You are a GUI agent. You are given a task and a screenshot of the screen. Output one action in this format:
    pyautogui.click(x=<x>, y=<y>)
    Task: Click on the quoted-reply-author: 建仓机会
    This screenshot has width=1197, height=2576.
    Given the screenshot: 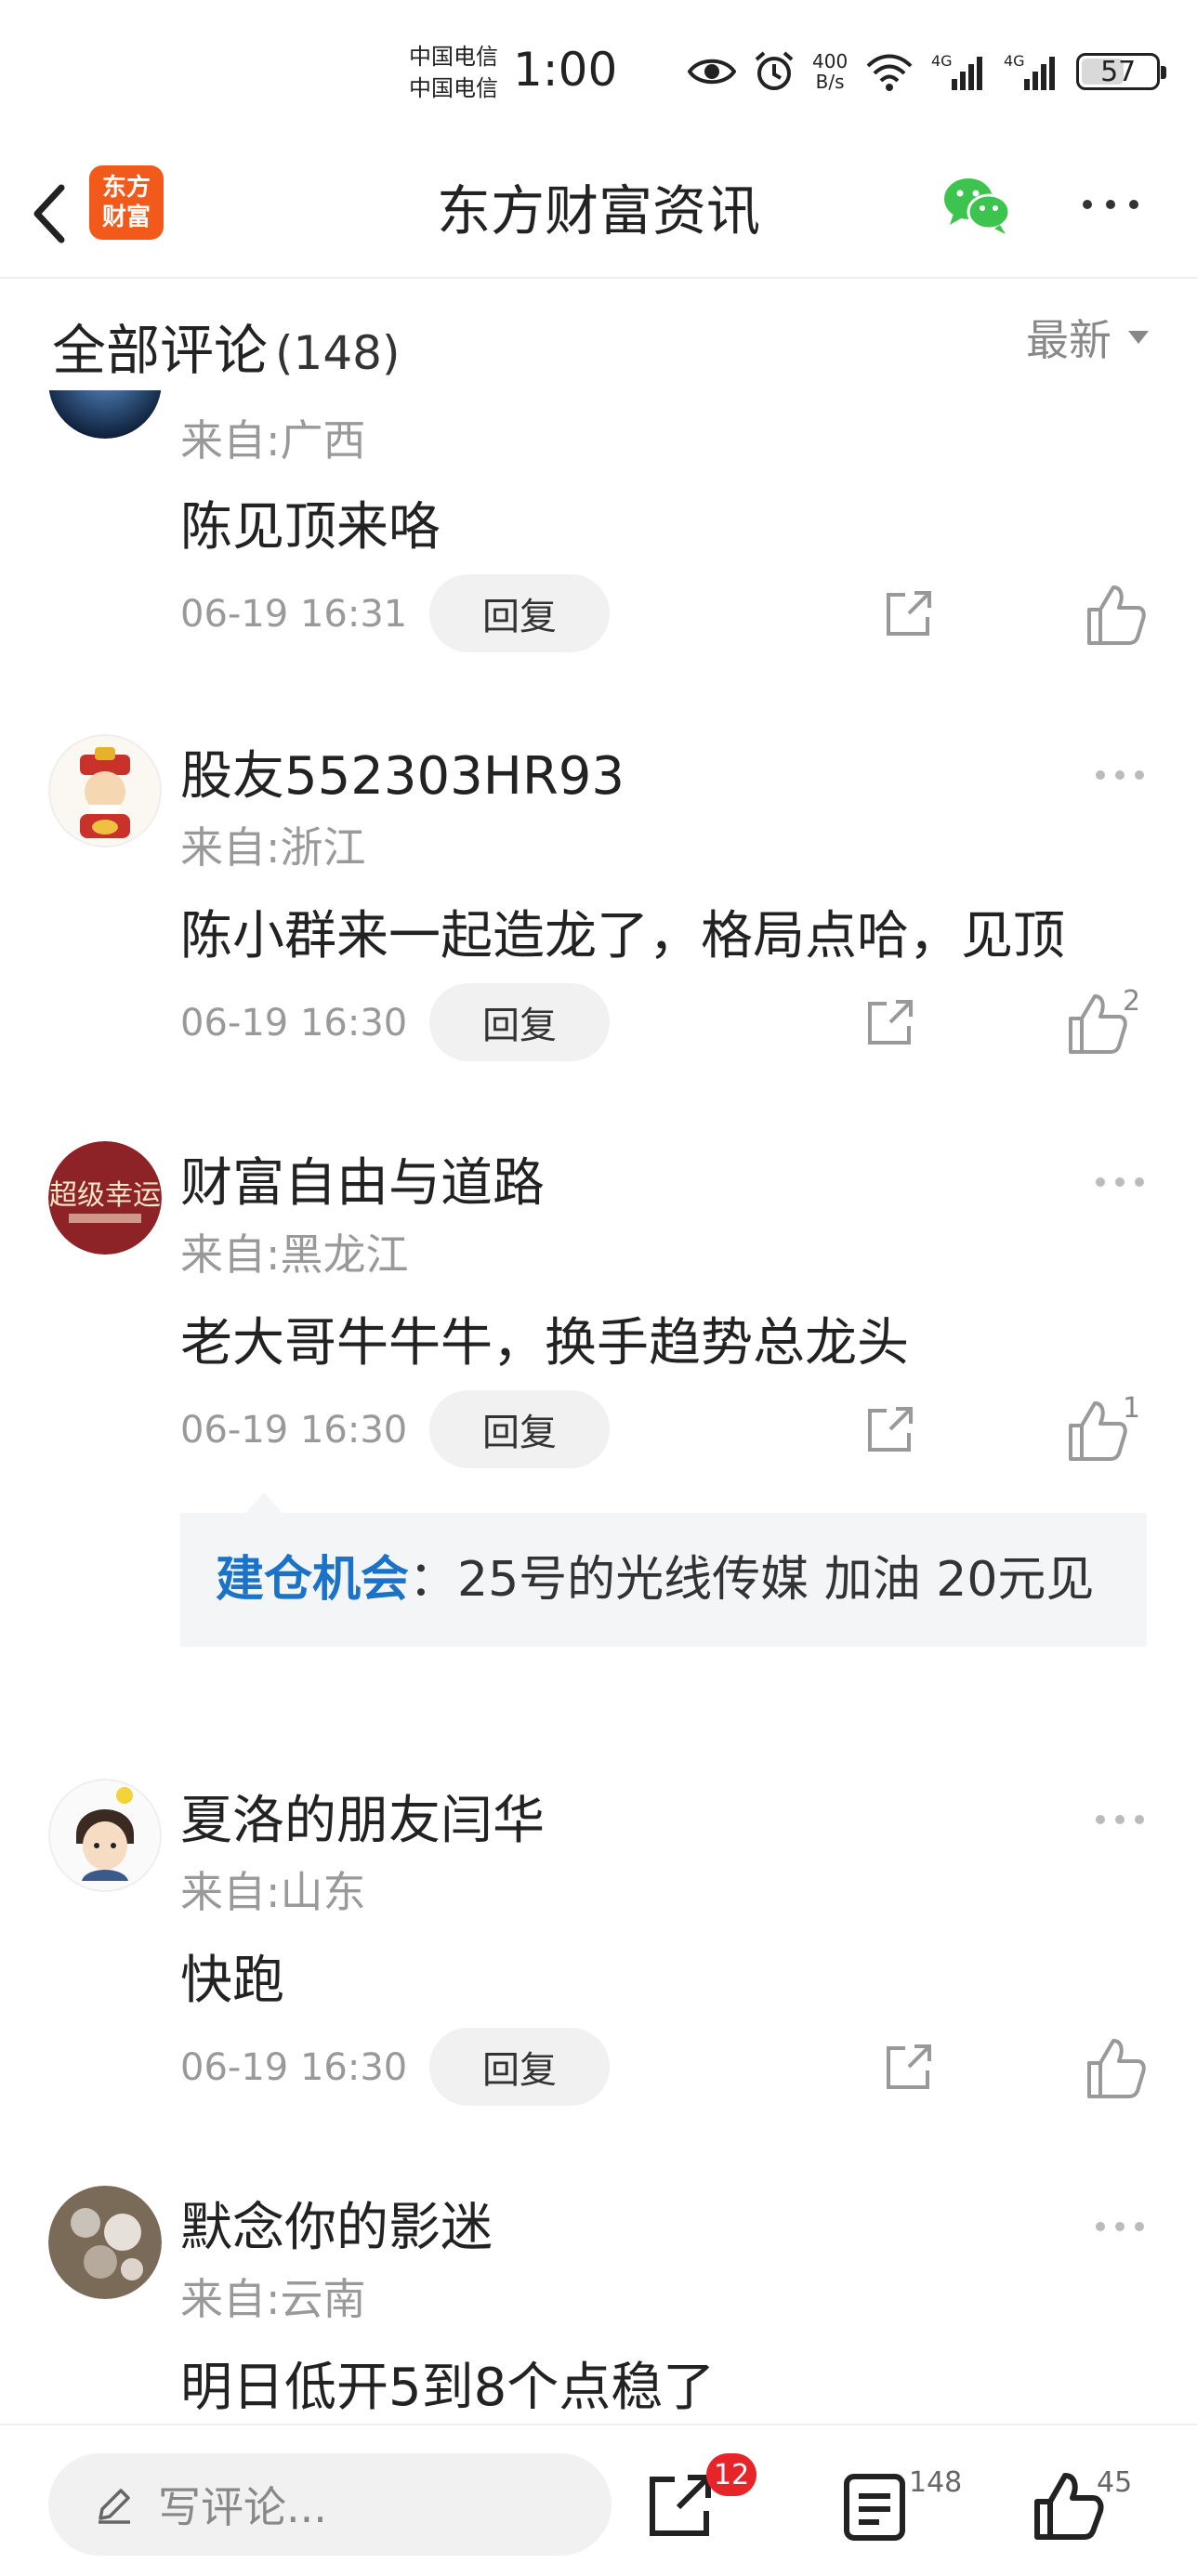 What is the action you would take?
    pyautogui.click(x=312, y=1580)
    